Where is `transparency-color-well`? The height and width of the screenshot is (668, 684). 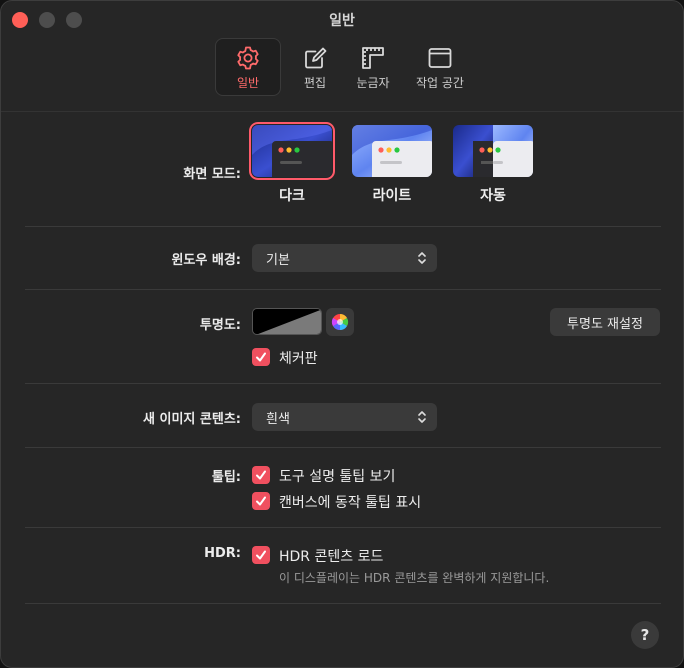 transparency-color-well is located at coordinates (287, 321).